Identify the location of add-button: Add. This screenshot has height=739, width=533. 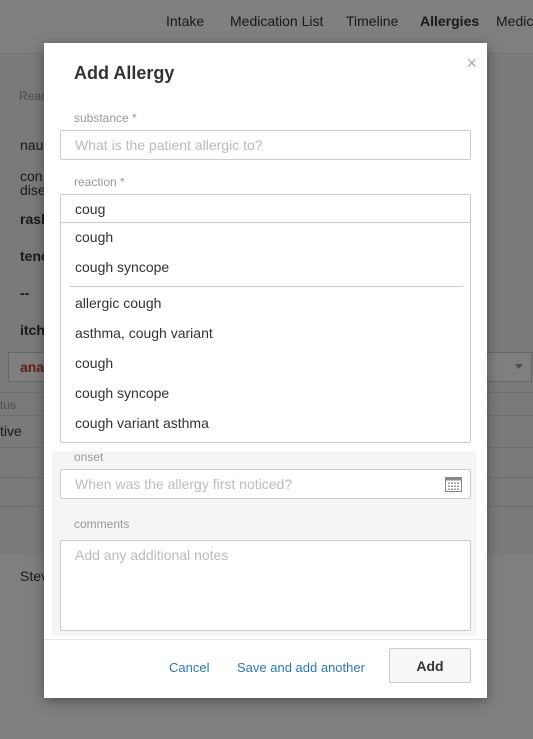
(430, 665).